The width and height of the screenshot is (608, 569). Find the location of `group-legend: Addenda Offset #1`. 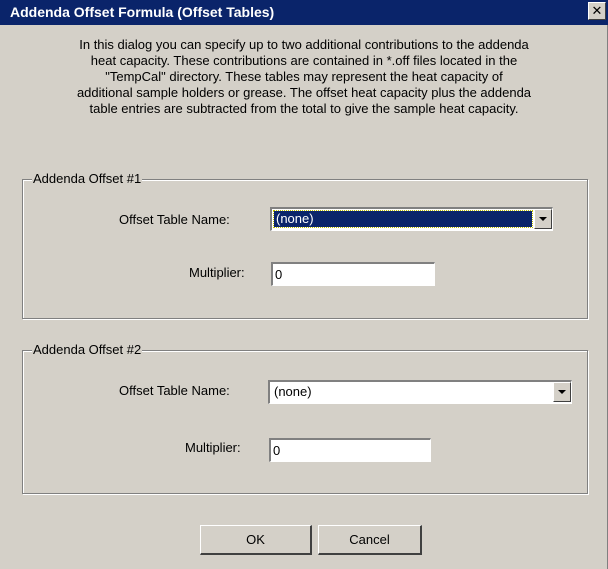

group-legend: Addenda Offset #1 is located at coordinates (87, 178).